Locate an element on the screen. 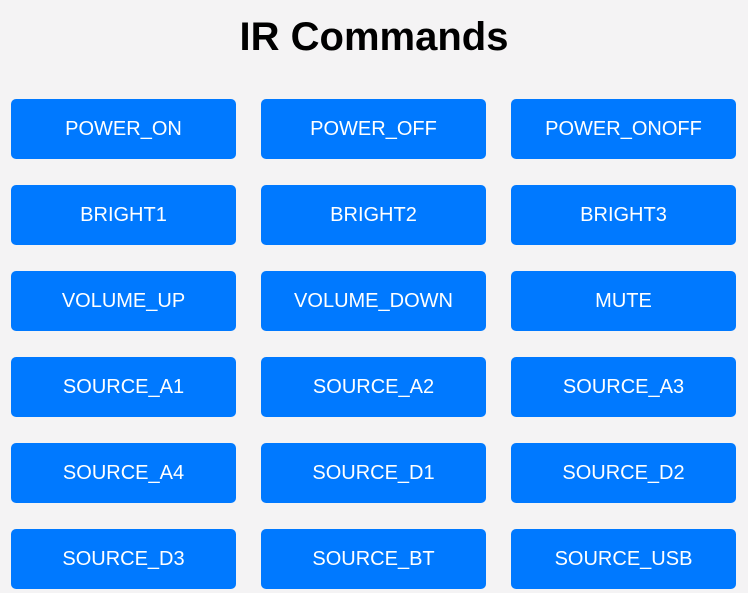 Image resolution: width=748 pixels, height=593 pixels. source-bt-button: SOURCE_BT is located at coordinates (373, 559).